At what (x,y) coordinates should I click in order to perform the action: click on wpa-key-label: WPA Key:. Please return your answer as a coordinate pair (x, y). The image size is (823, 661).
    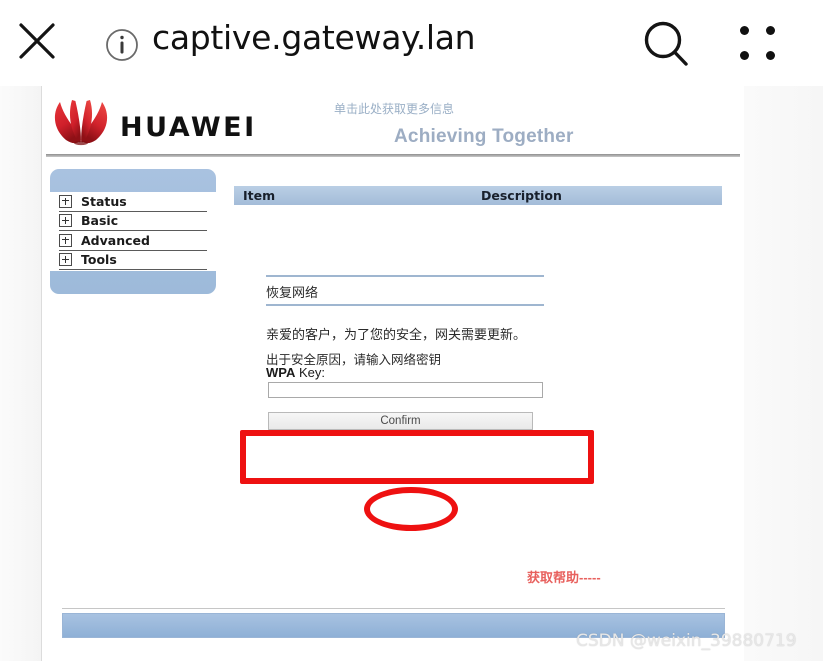
    Looking at the image, I should click on (295, 372).